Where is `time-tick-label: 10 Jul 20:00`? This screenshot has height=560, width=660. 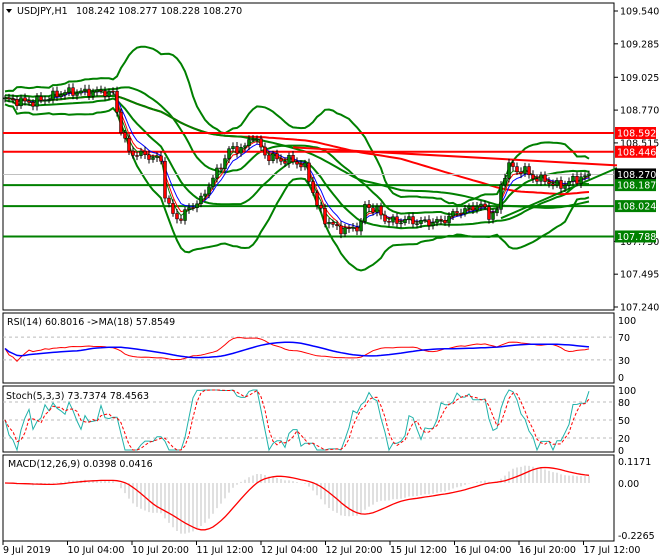 time-tick-label: 10 Jul 20:00 is located at coordinates (160, 550).